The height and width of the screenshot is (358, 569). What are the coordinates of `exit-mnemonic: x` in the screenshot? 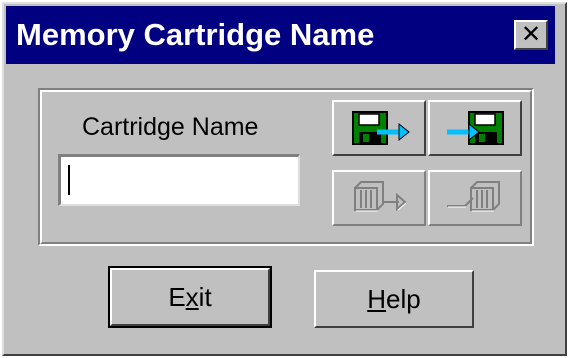 It's located at (192, 297).